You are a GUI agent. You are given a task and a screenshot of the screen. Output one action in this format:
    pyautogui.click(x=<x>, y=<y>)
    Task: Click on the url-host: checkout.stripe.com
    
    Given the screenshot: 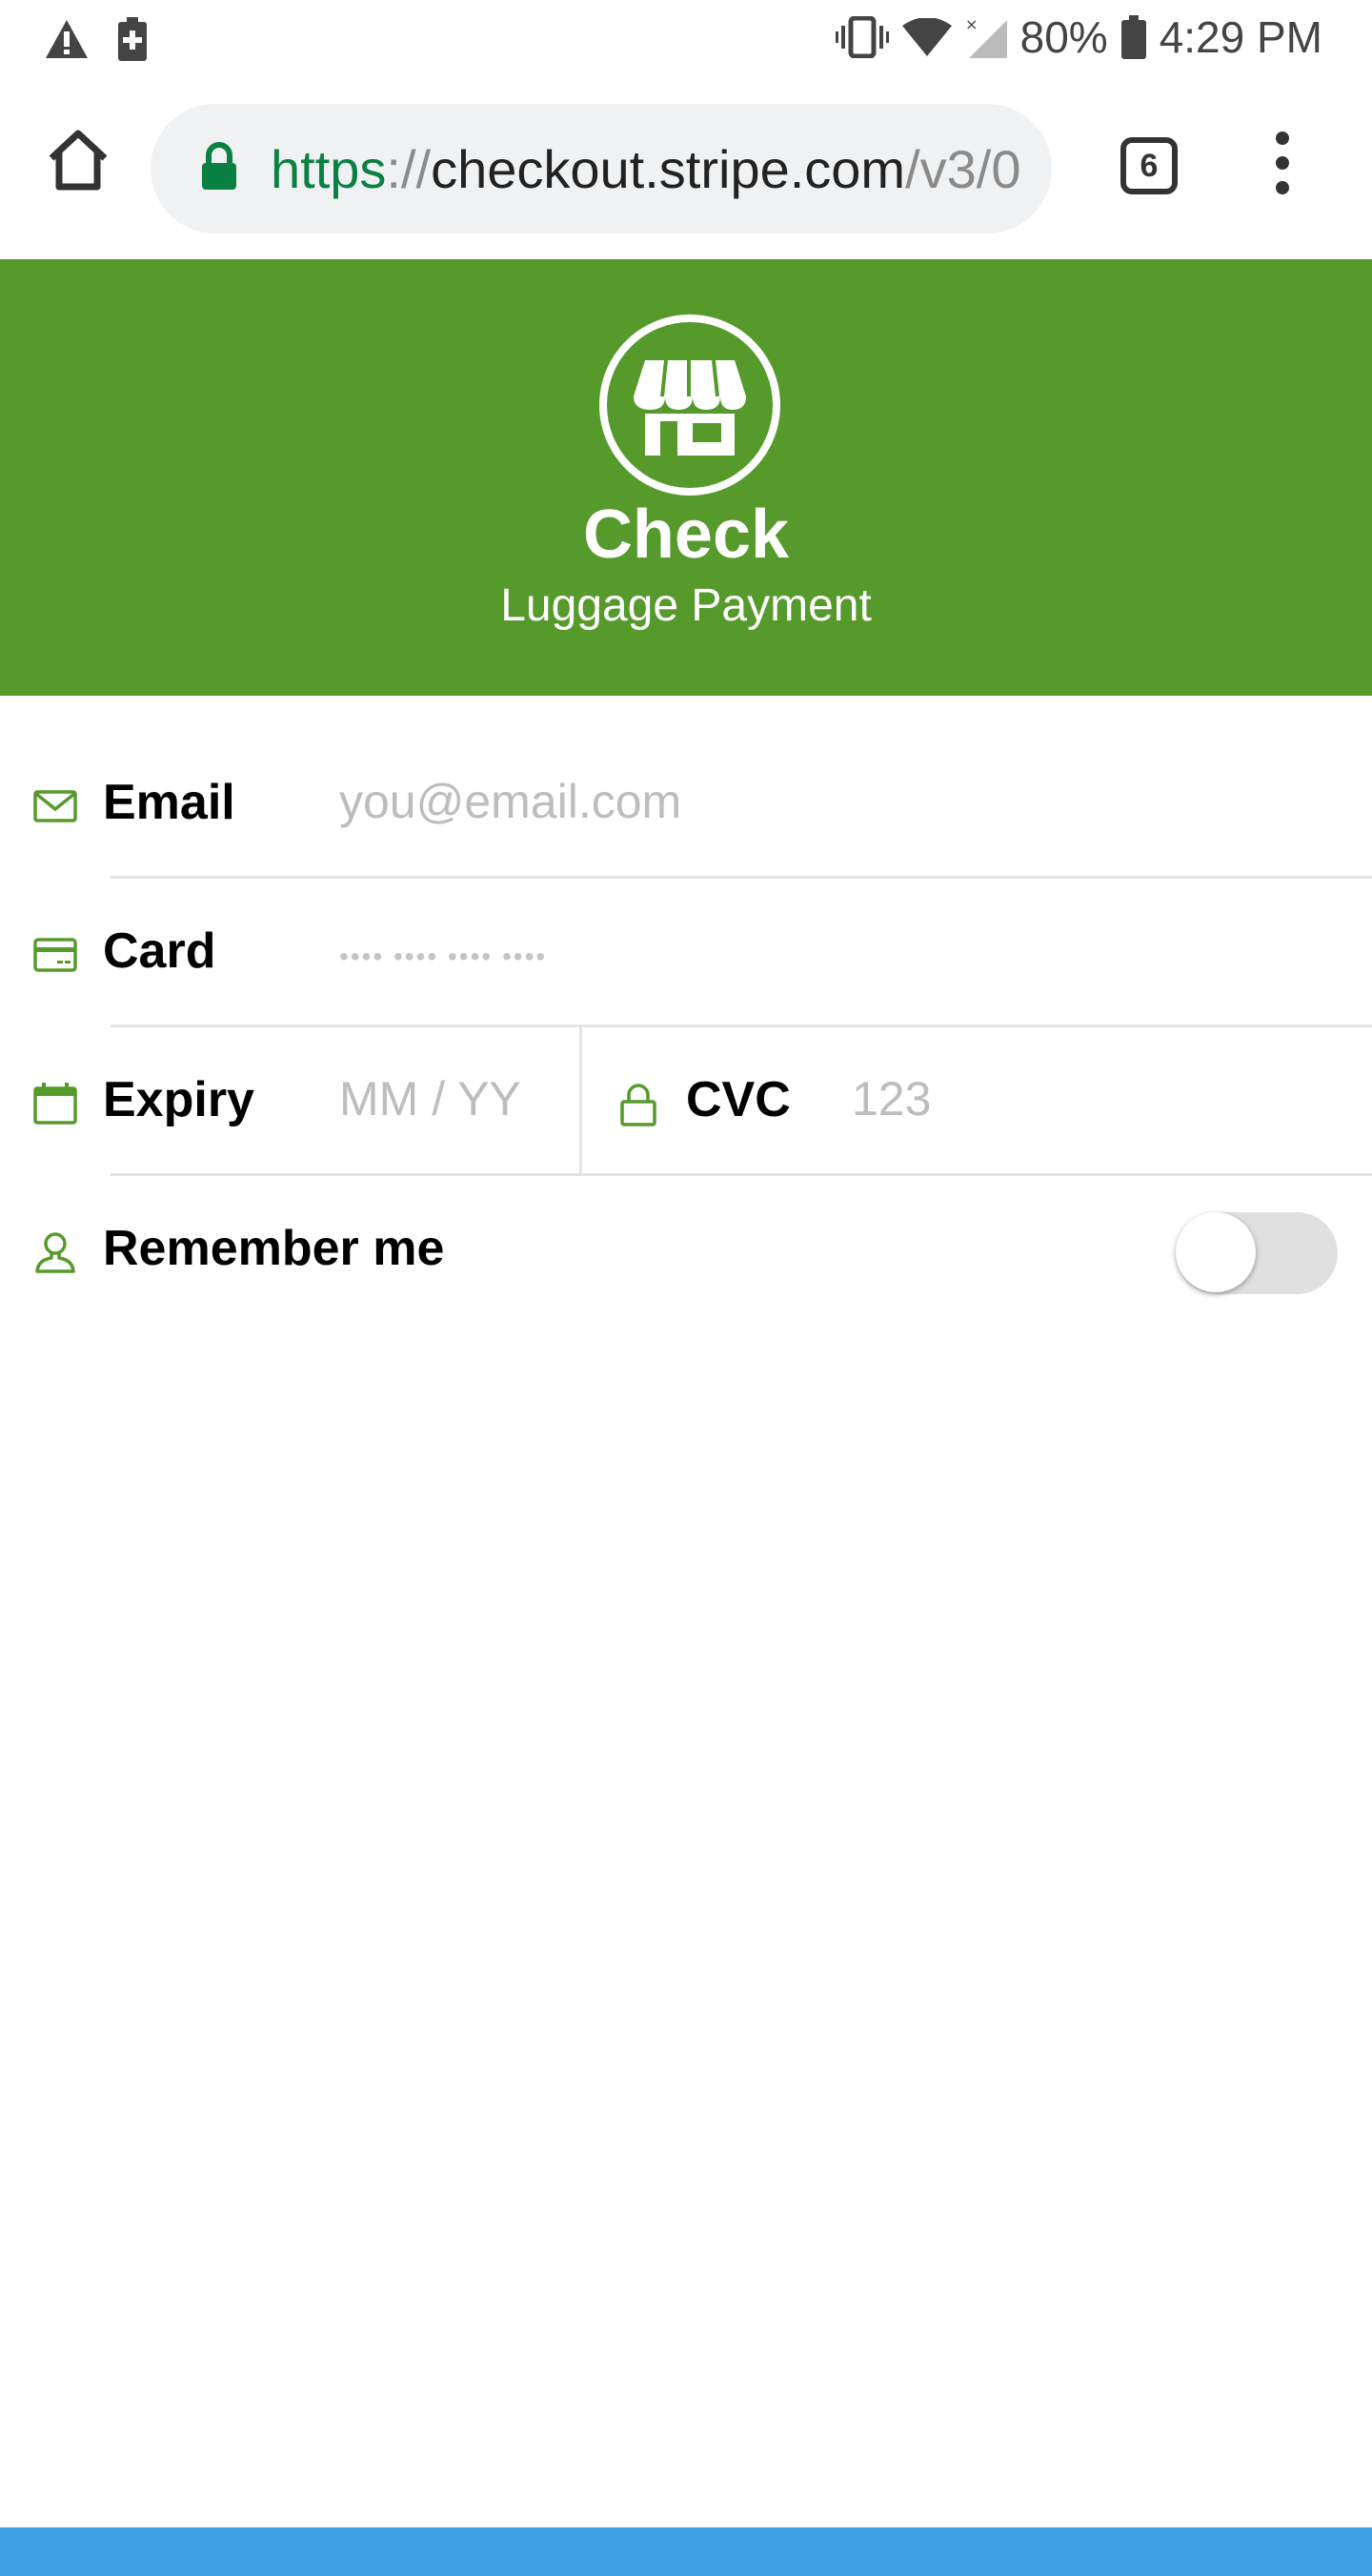 What is the action you would take?
    pyautogui.click(x=668, y=169)
    